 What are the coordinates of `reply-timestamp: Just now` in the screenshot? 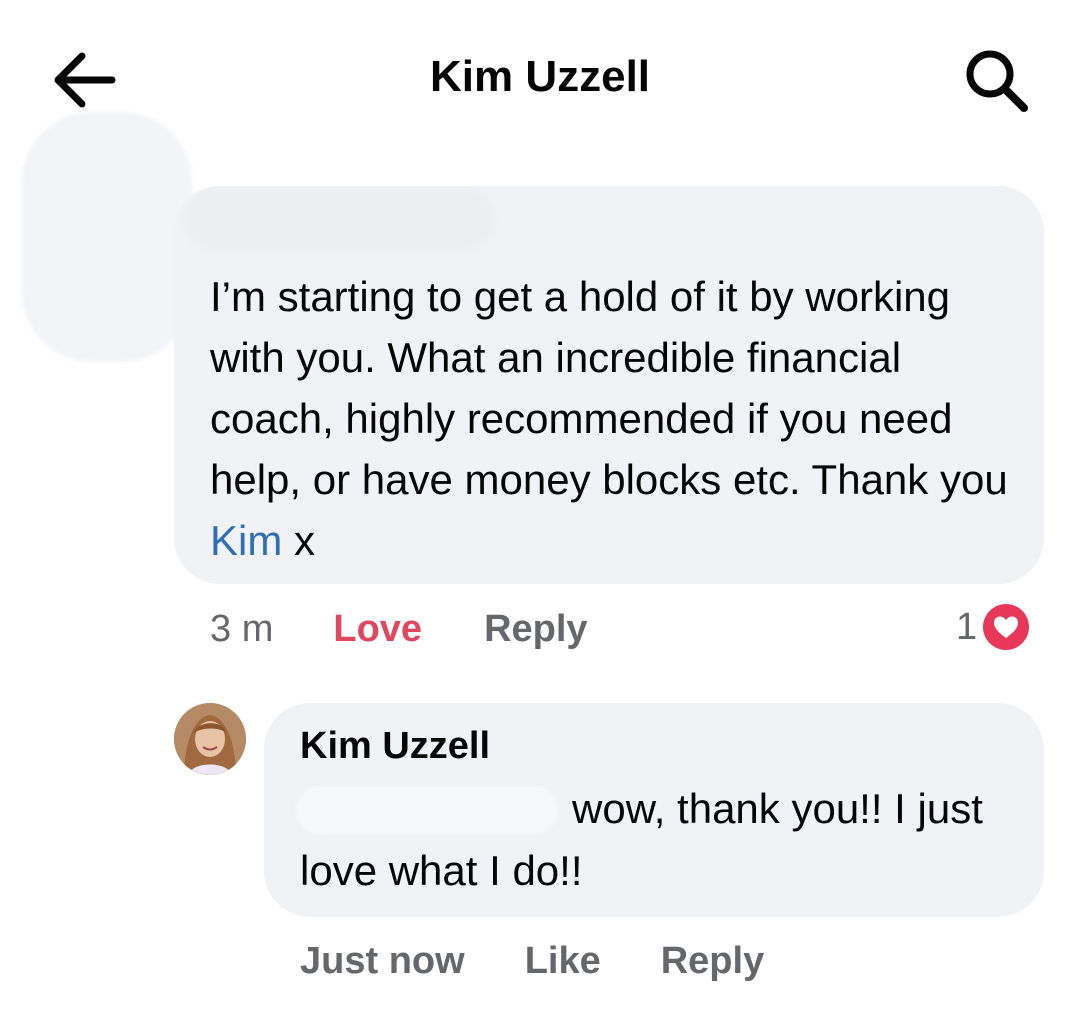 It's located at (382, 960).